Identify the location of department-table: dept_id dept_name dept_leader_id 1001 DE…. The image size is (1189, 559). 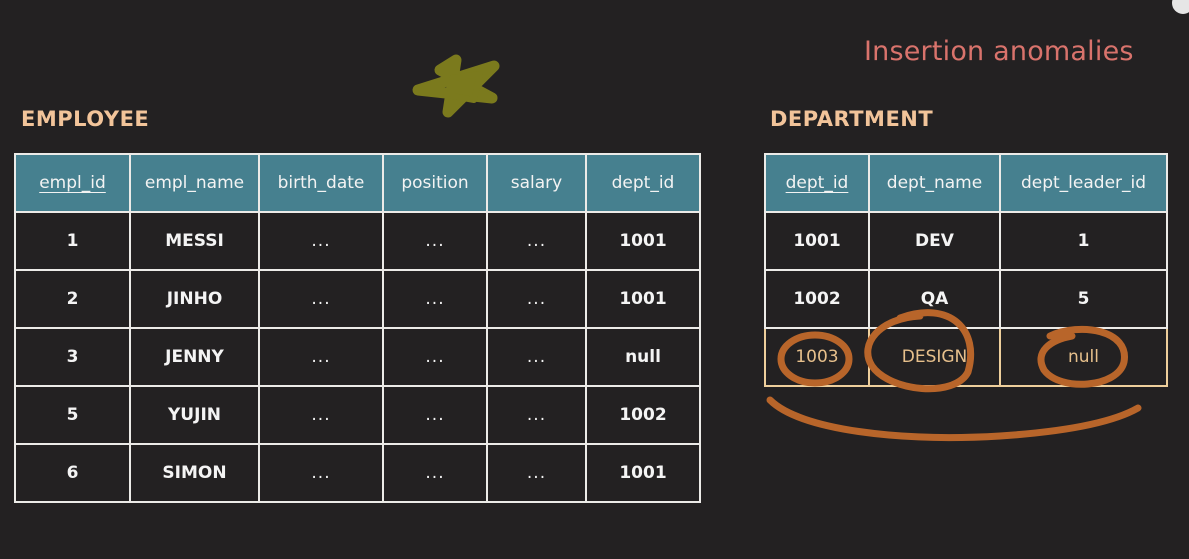
(966, 270).